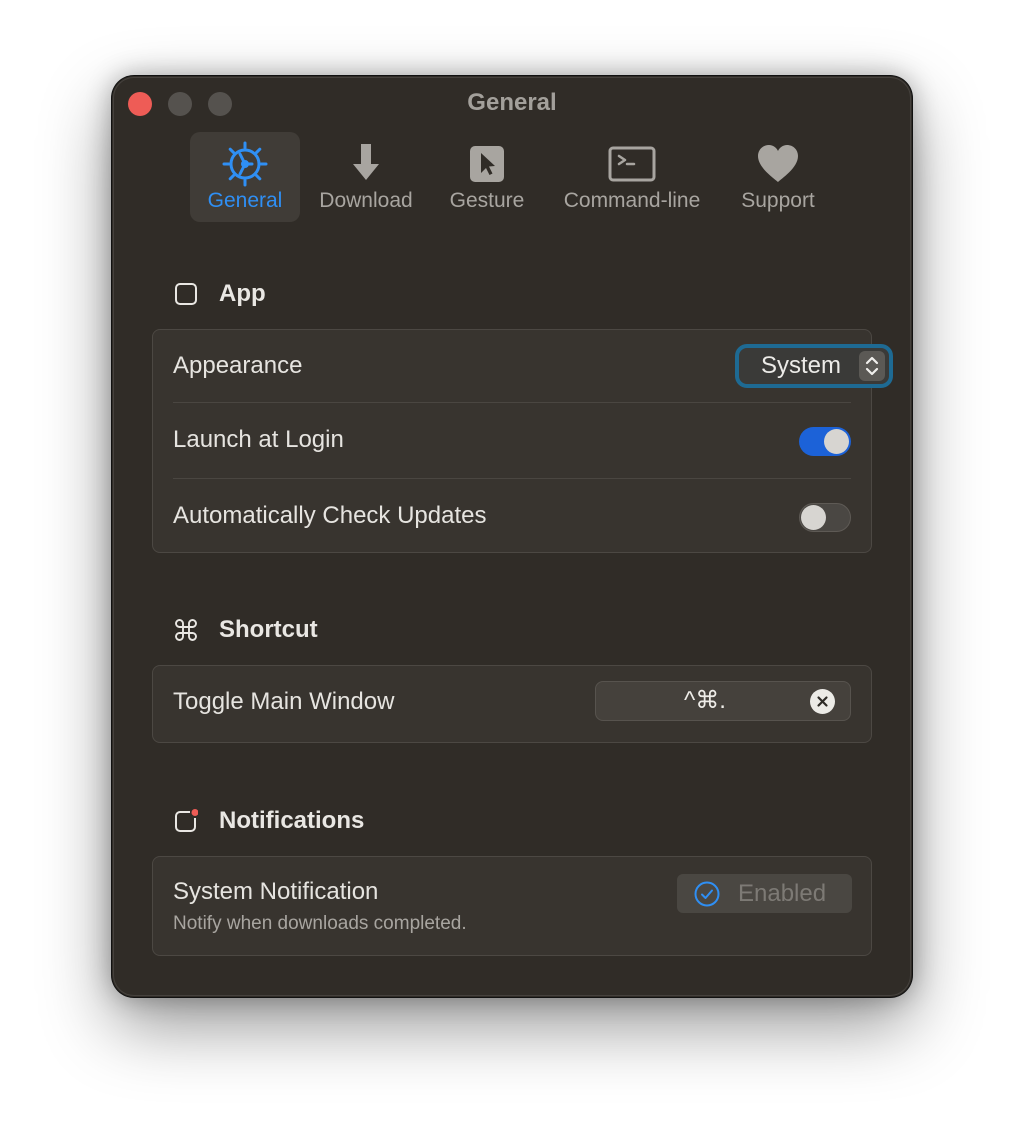 This screenshot has height=1146, width=1024. Describe the element at coordinates (276, 891) in the screenshot. I see `system-notification-label: System Notification` at that location.